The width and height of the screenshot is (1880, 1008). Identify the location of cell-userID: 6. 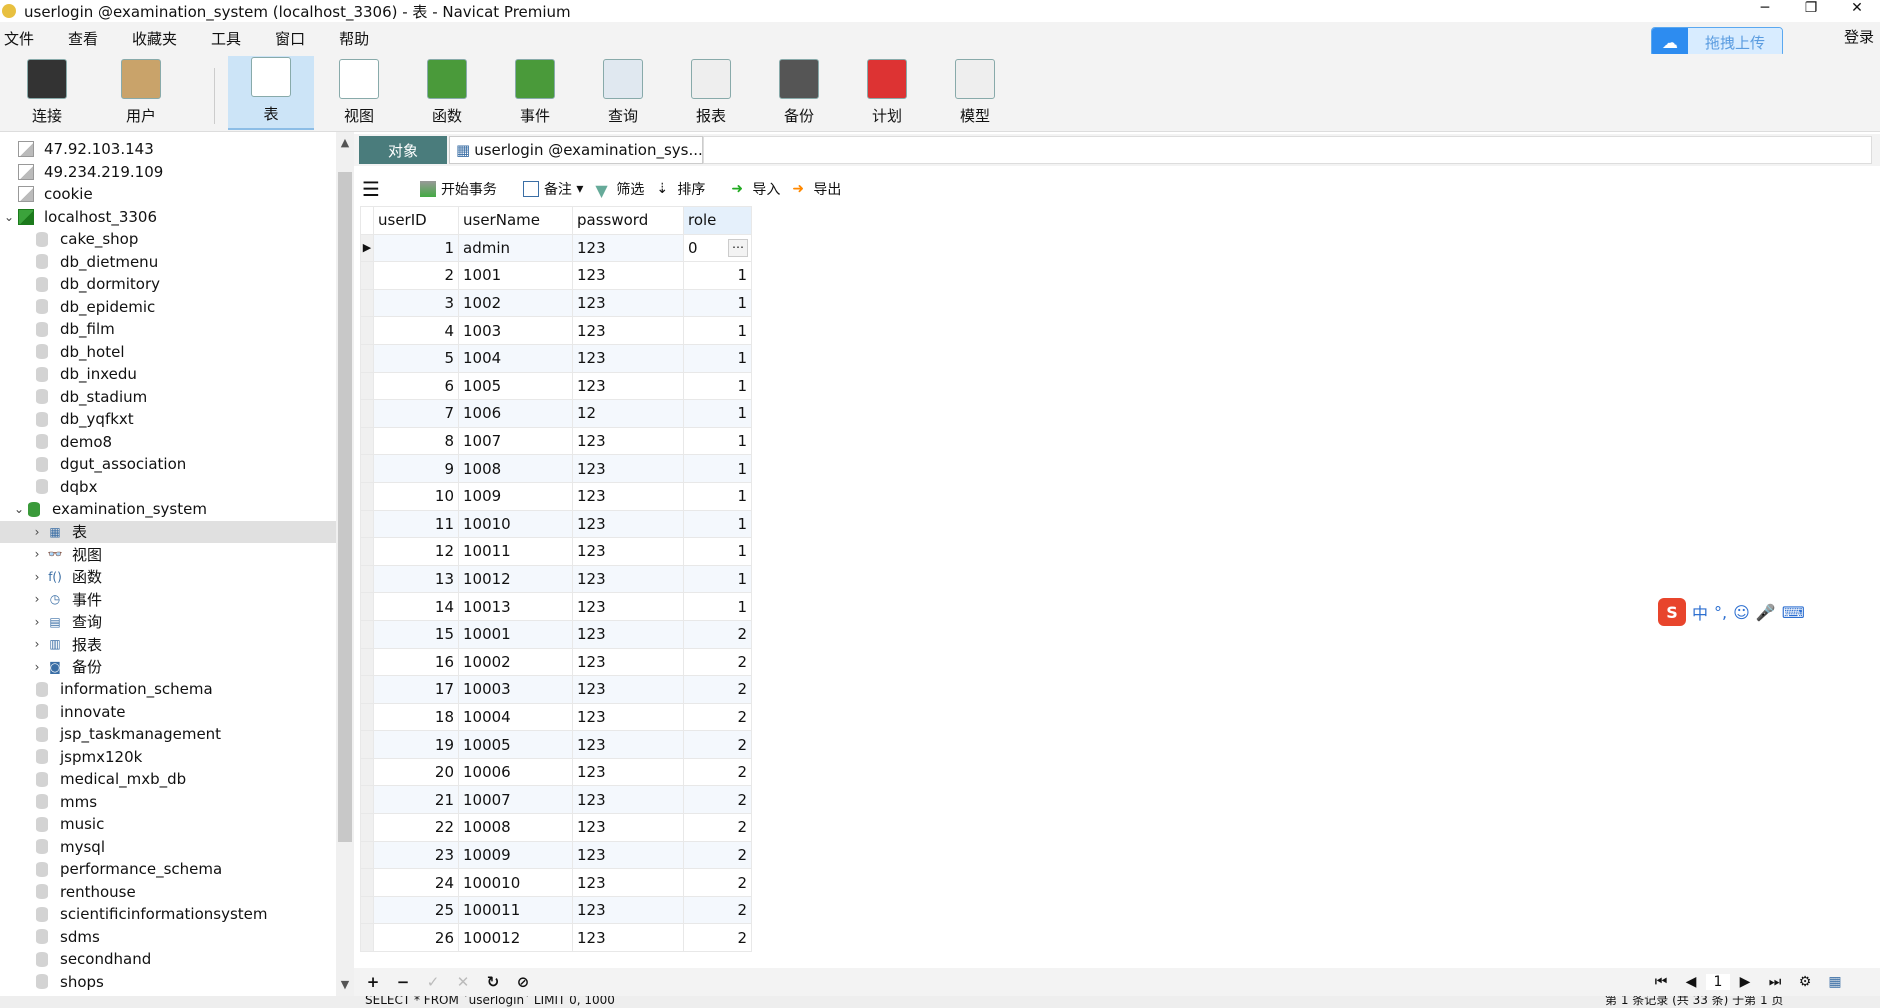
(416, 386).